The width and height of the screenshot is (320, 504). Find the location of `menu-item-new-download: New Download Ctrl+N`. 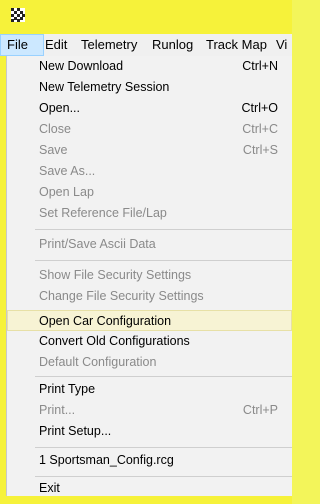

menu-item-new-download: New Download Ctrl+N is located at coordinates (149, 66).